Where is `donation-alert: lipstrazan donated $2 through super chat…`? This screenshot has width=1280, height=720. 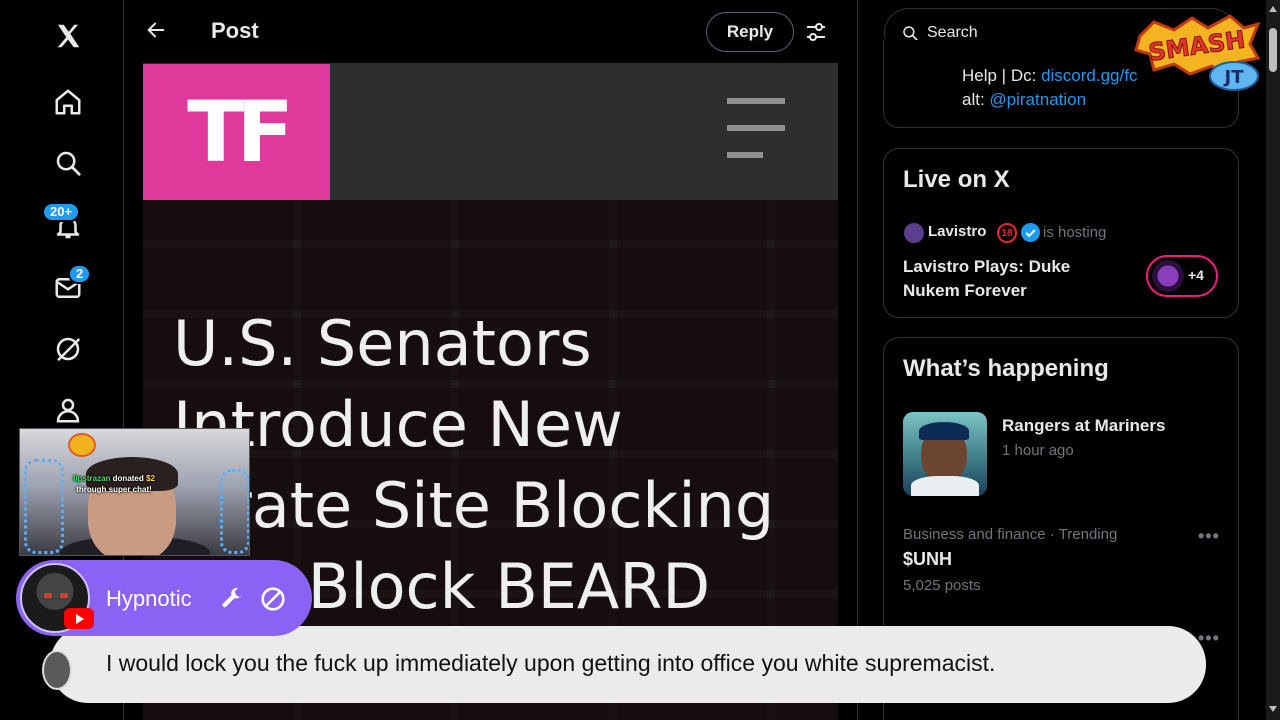
donation-alert: lipstrazan donated $2 through super chat… is located at coordinates (114, 484).